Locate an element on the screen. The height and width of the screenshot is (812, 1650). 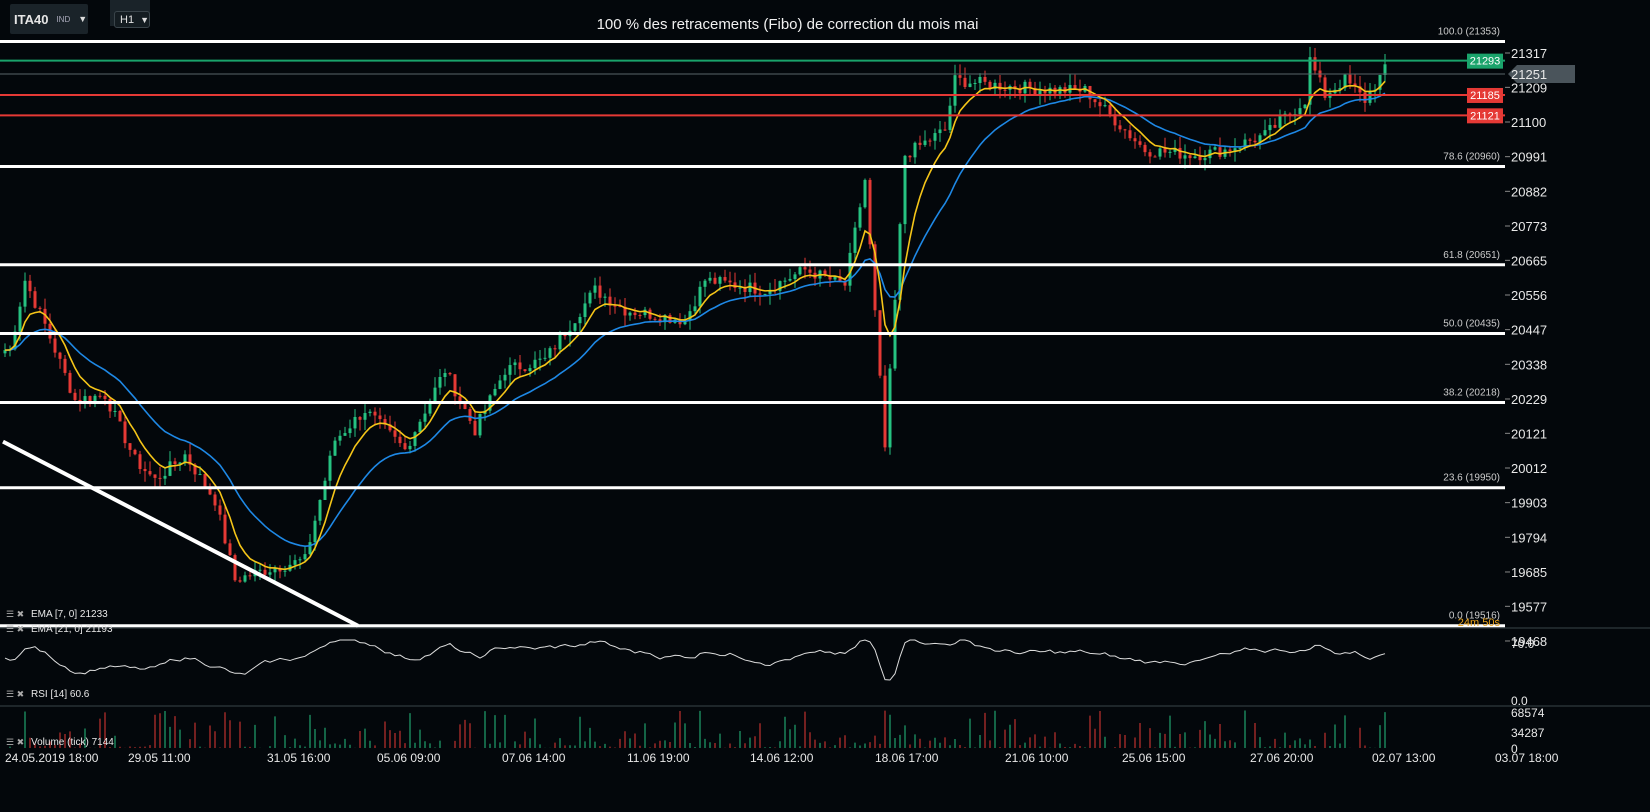
price-tick-label: 20882 is located at coordinates (1529, 191).